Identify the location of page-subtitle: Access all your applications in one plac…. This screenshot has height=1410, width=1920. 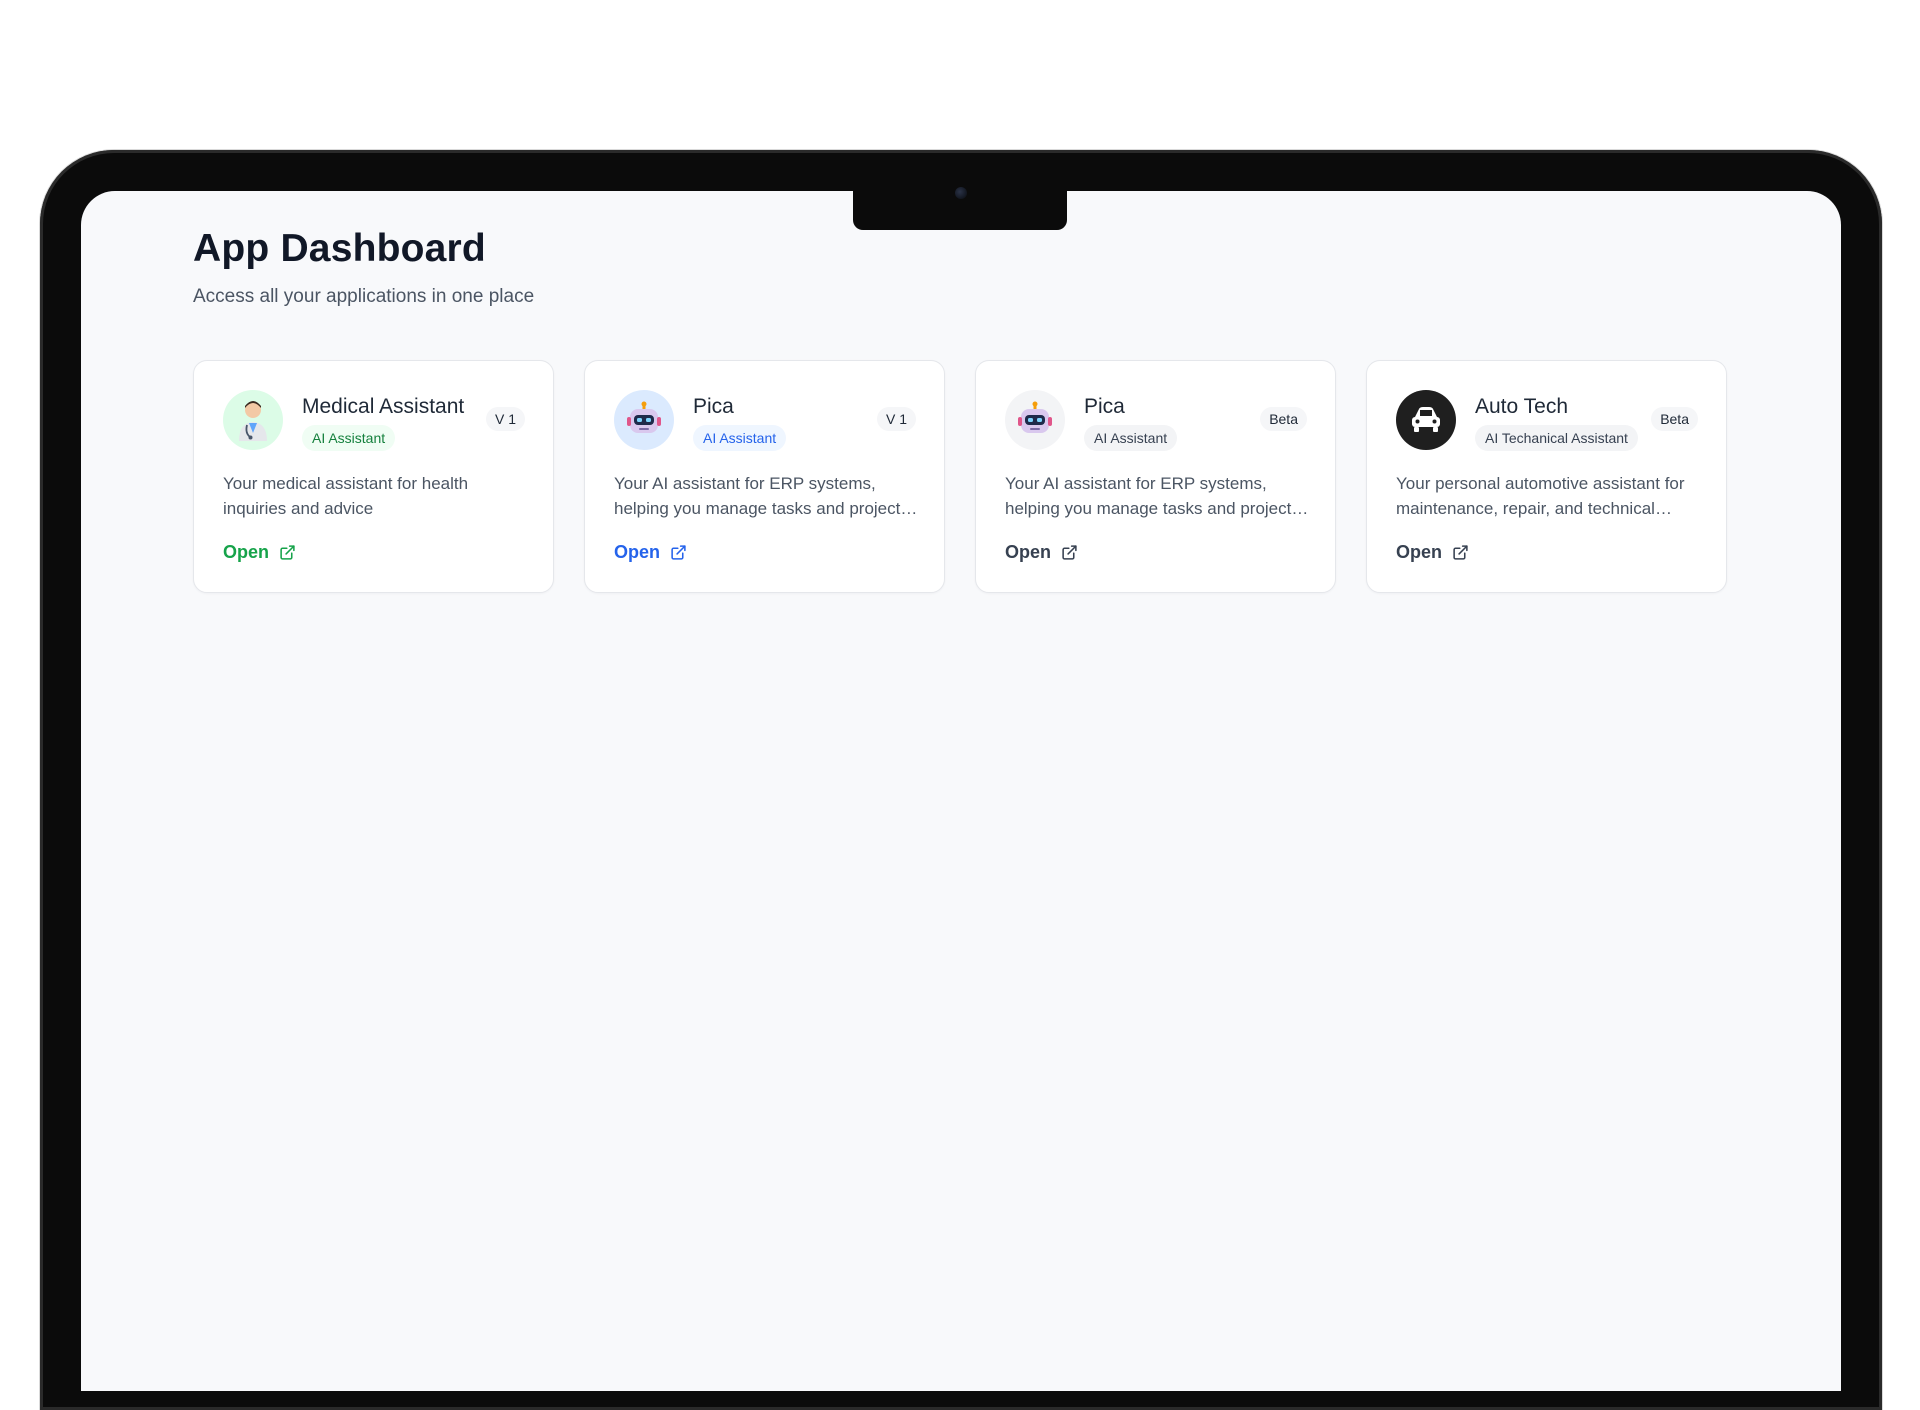
(364, 296).